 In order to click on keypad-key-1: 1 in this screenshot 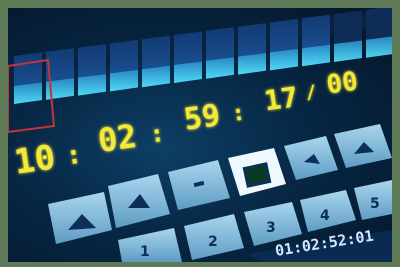, I will do `click(150, 245)`.